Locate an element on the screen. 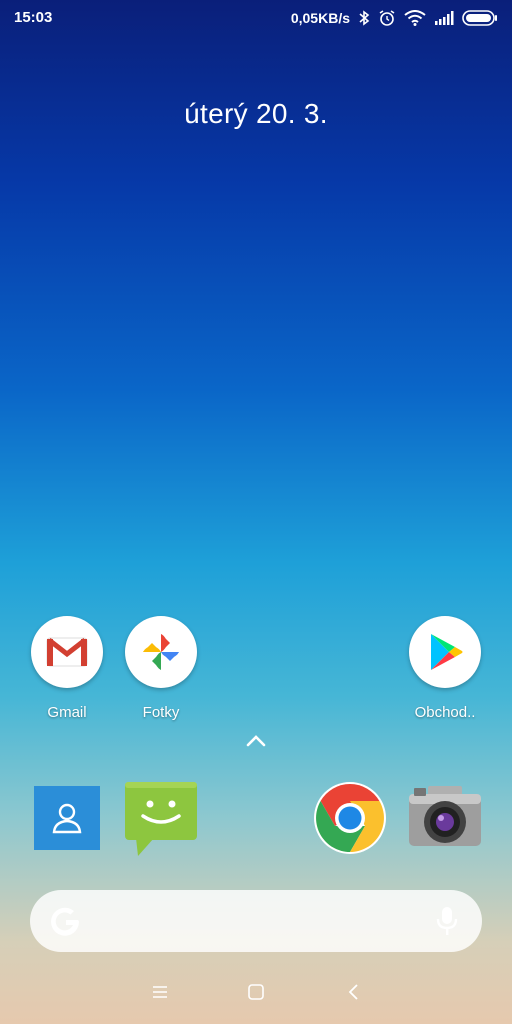  app-gmail: Gmail is located at coordinates (67, 668).